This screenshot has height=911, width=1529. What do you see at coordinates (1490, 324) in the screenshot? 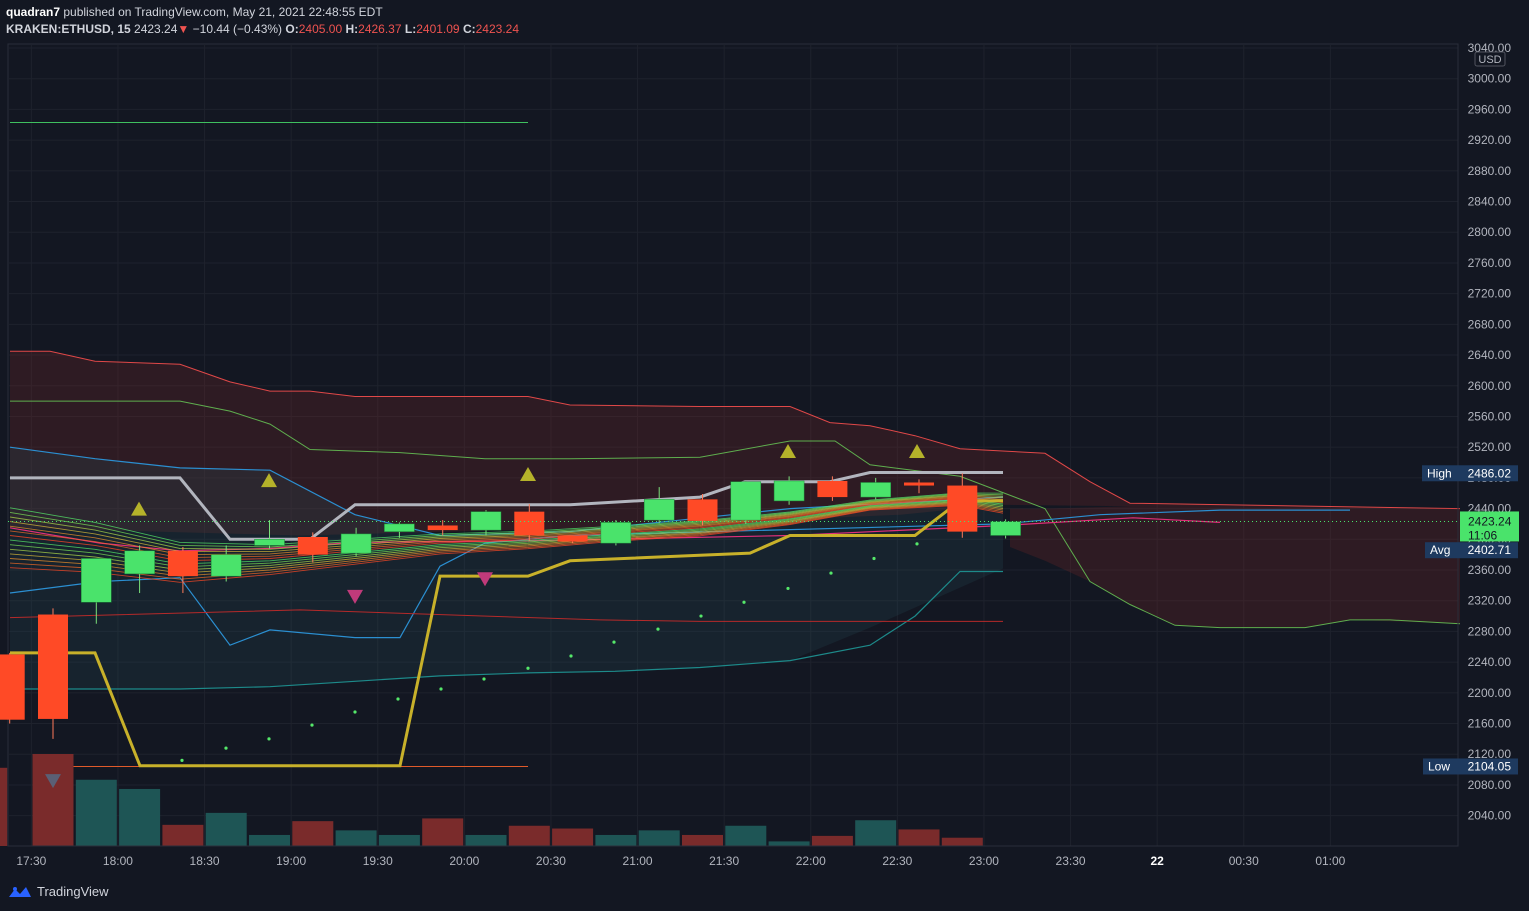
I see `y-tick-label: 2680.00` at bounding box center [1490, 324].